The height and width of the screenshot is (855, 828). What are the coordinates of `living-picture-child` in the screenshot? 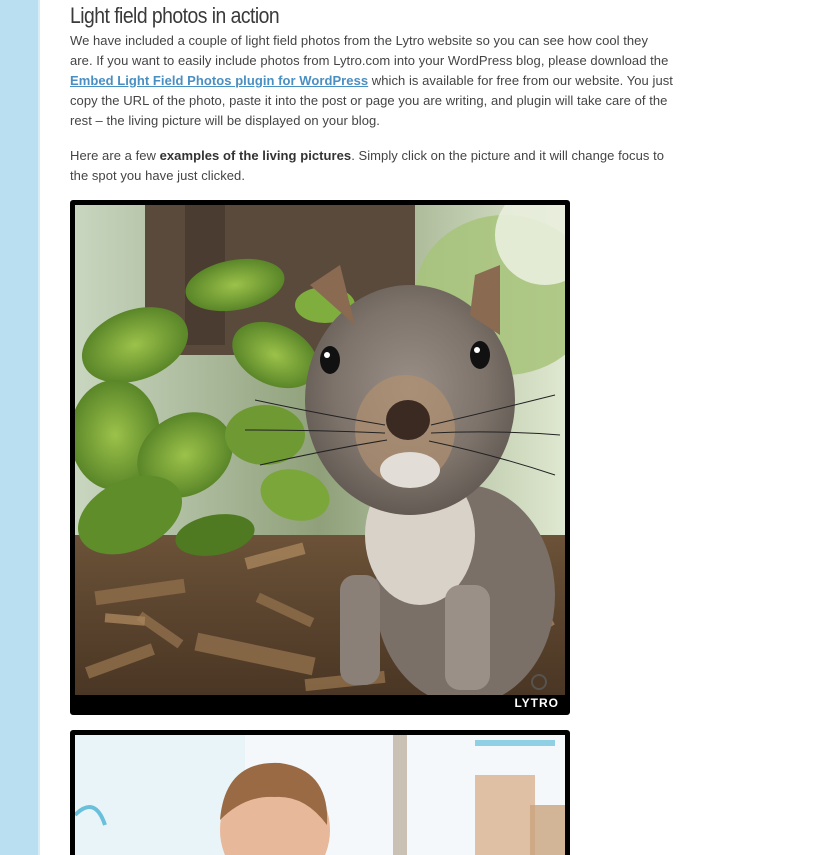 It's located at (320, 792).